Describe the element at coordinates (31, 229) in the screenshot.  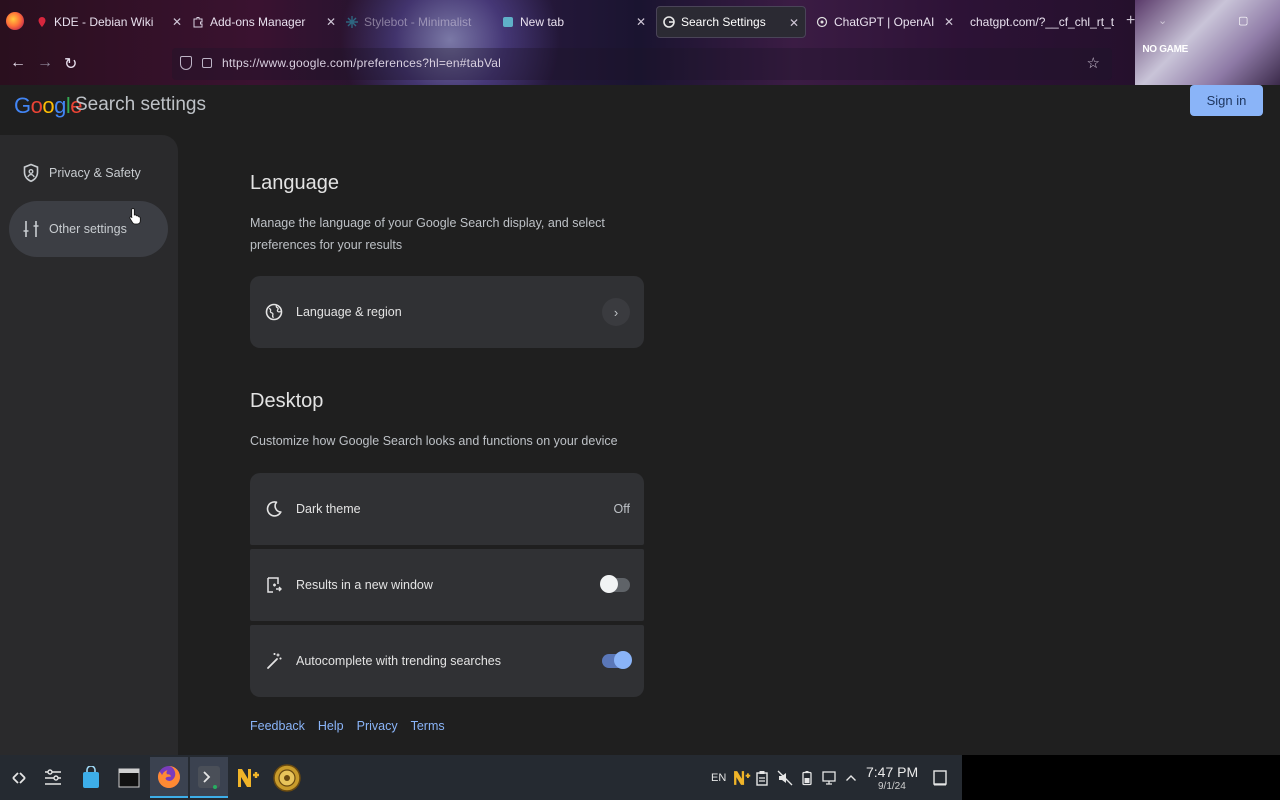
I see `sliders-icon` at that location.